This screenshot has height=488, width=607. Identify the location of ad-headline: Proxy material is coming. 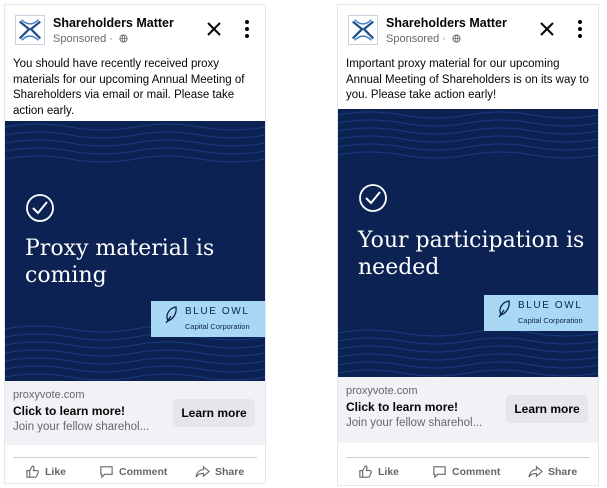
(120, 262).